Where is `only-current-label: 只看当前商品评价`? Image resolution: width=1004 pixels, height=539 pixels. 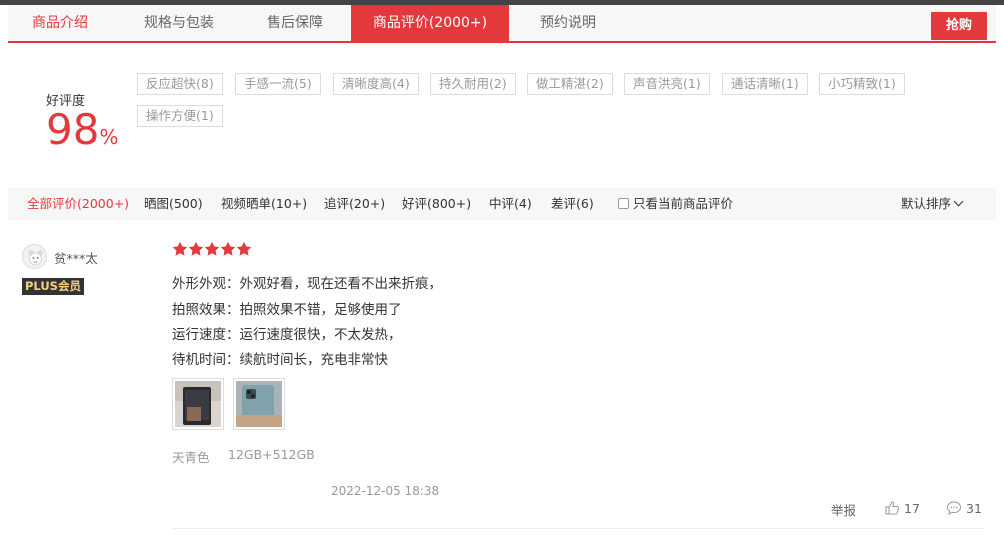
only-current-label: 只看当前商品评价 is located at coordinates (683, 203).